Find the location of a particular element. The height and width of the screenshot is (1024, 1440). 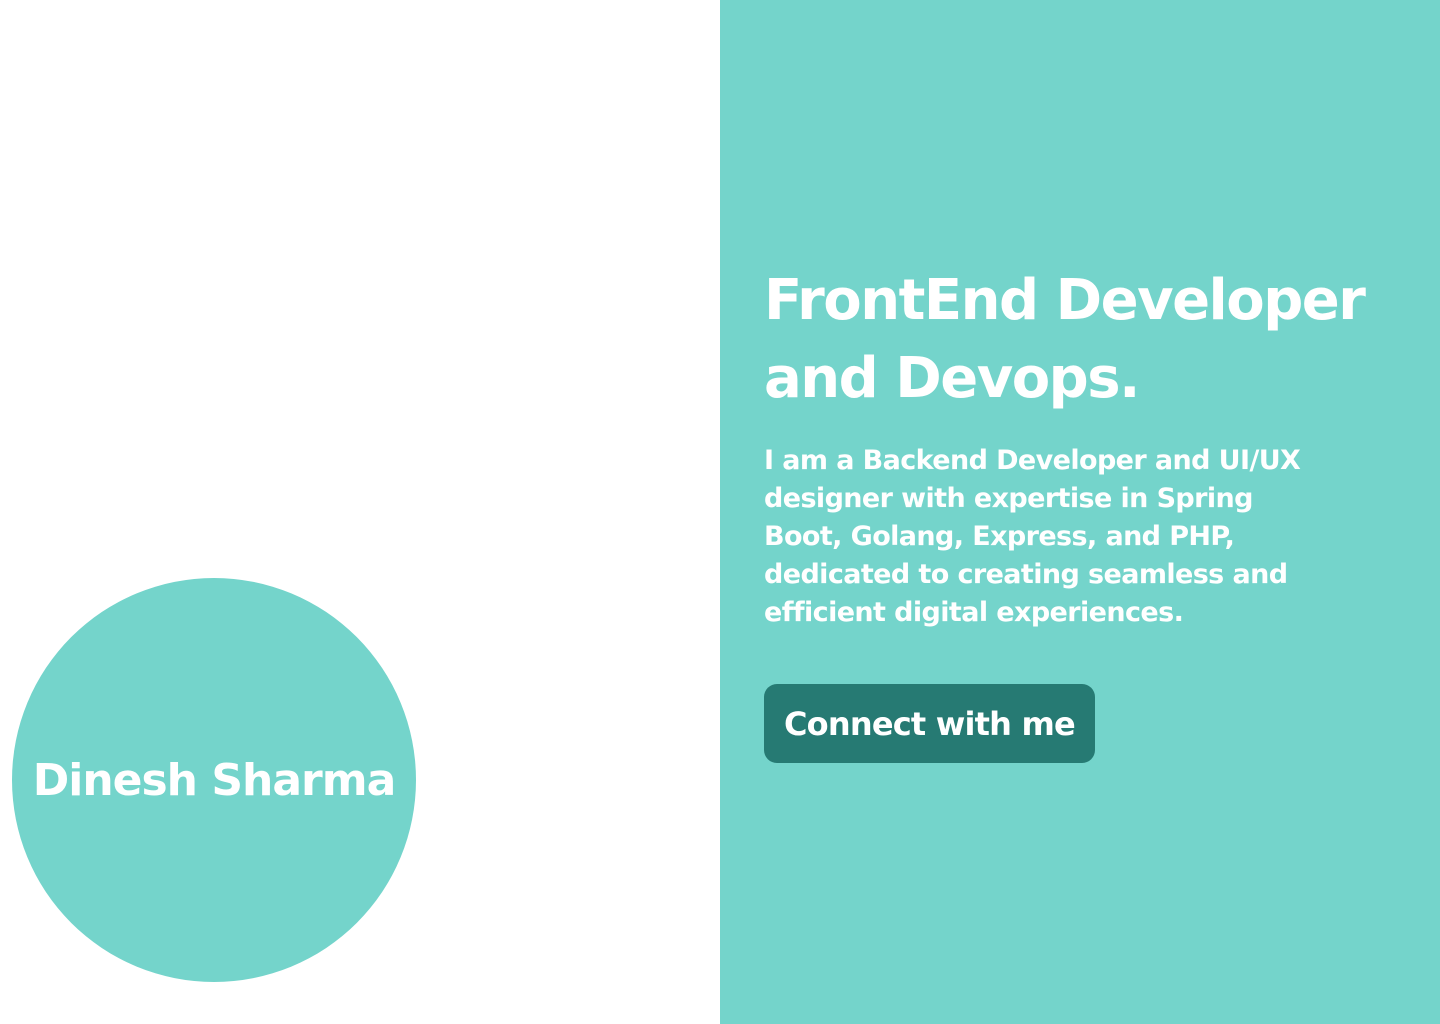

name-circle: Dinesh Sharma is located at coordinates (214, 780).